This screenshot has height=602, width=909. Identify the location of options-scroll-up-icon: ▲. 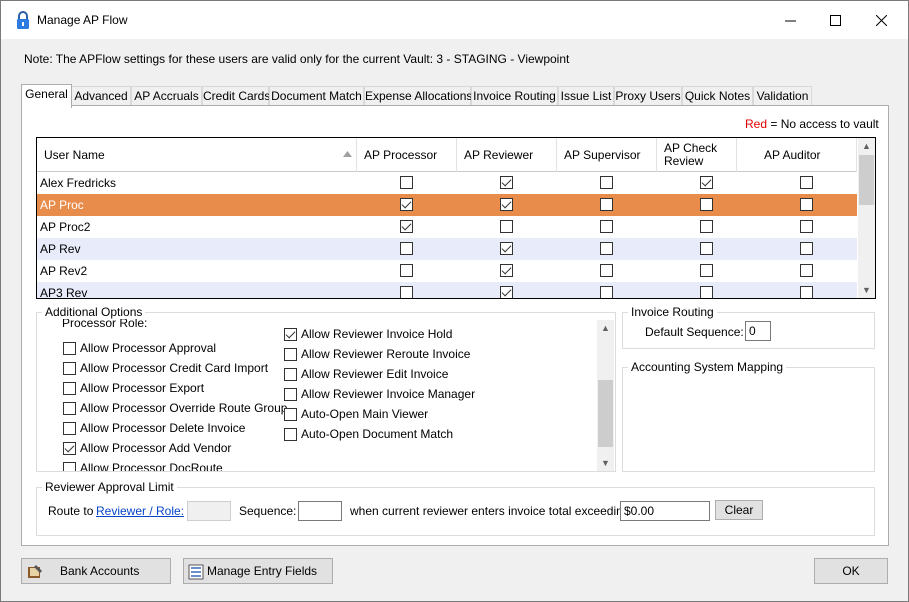
(605, 328).